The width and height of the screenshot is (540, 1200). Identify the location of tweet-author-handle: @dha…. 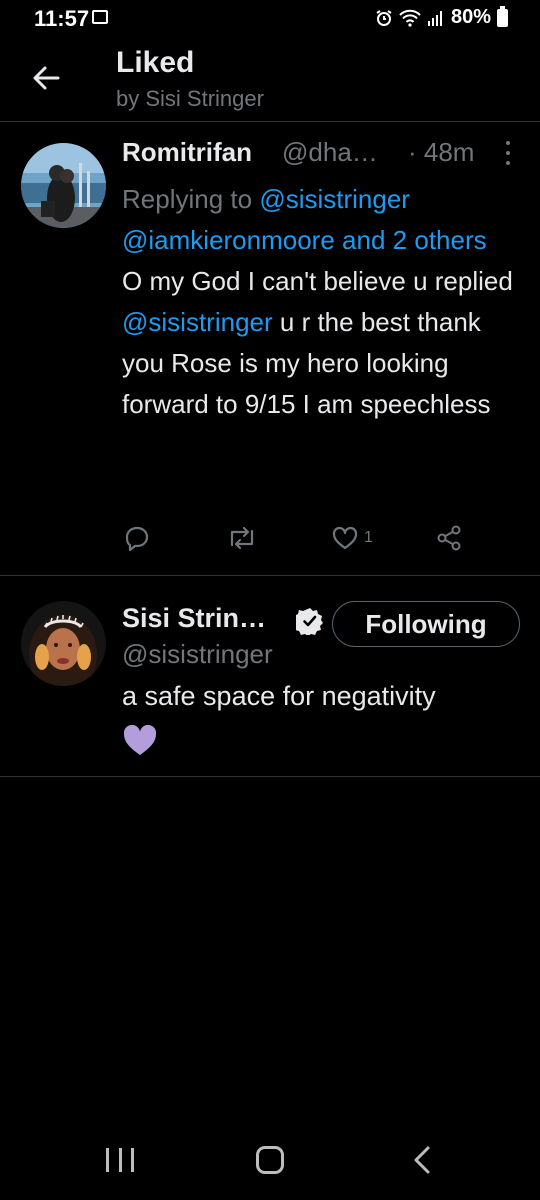
(330, 152).